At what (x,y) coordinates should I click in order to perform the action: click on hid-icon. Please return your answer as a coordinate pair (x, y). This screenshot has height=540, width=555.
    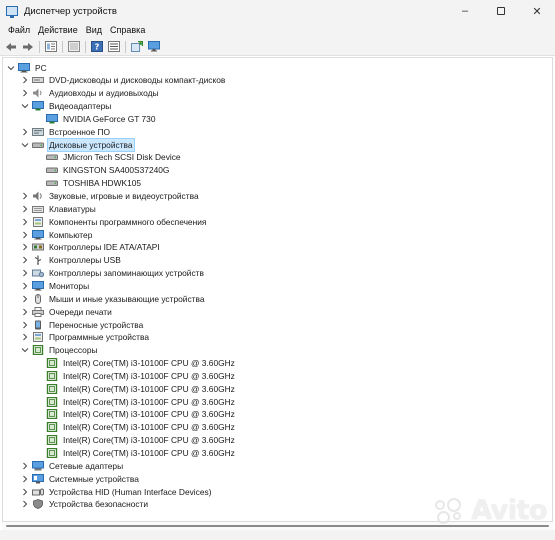
    Looking at the image, I should click on (38, 492).